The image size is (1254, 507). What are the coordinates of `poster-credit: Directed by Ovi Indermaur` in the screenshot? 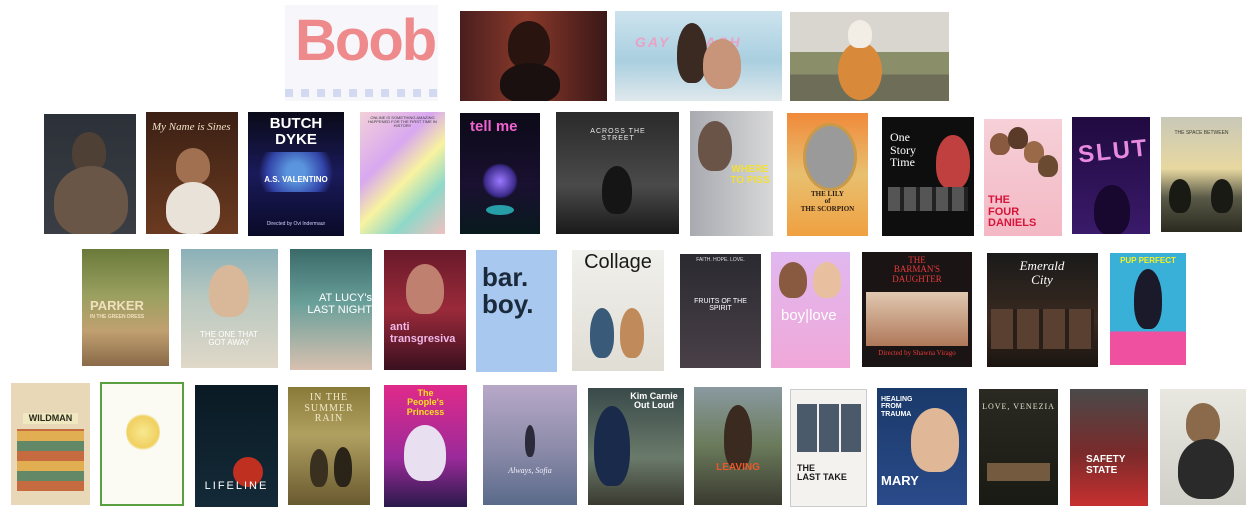 It's located at (296, 224).